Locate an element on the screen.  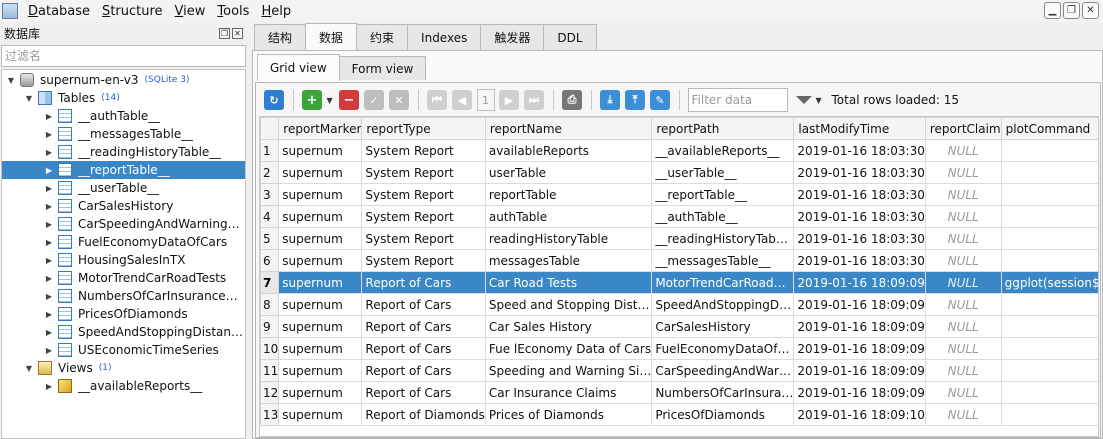
tree-item-table: ▶ HousingSalesInTX is located at coordinates (123, 260).